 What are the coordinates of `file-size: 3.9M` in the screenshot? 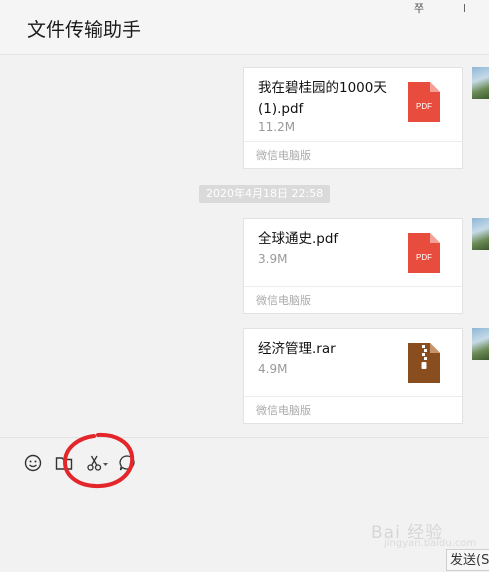 It's located at (273, 259).